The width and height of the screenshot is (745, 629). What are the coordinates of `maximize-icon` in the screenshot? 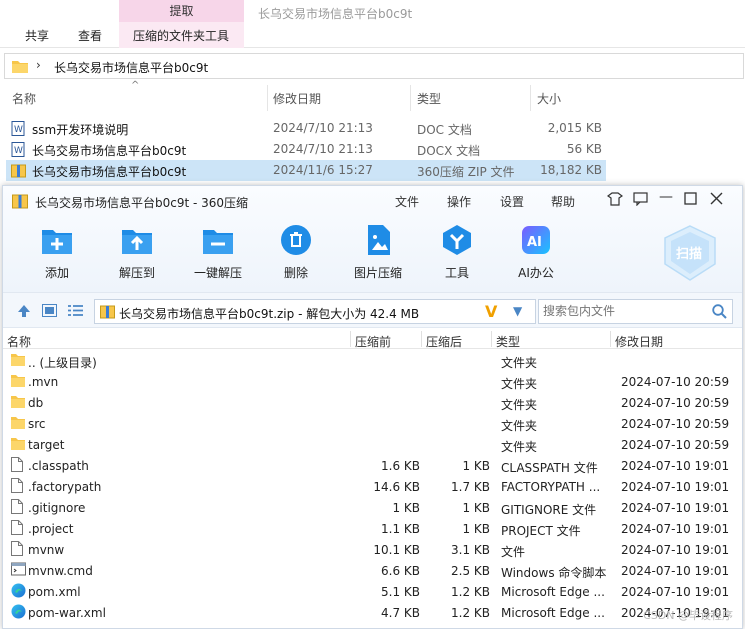 It's located at (690, 200).